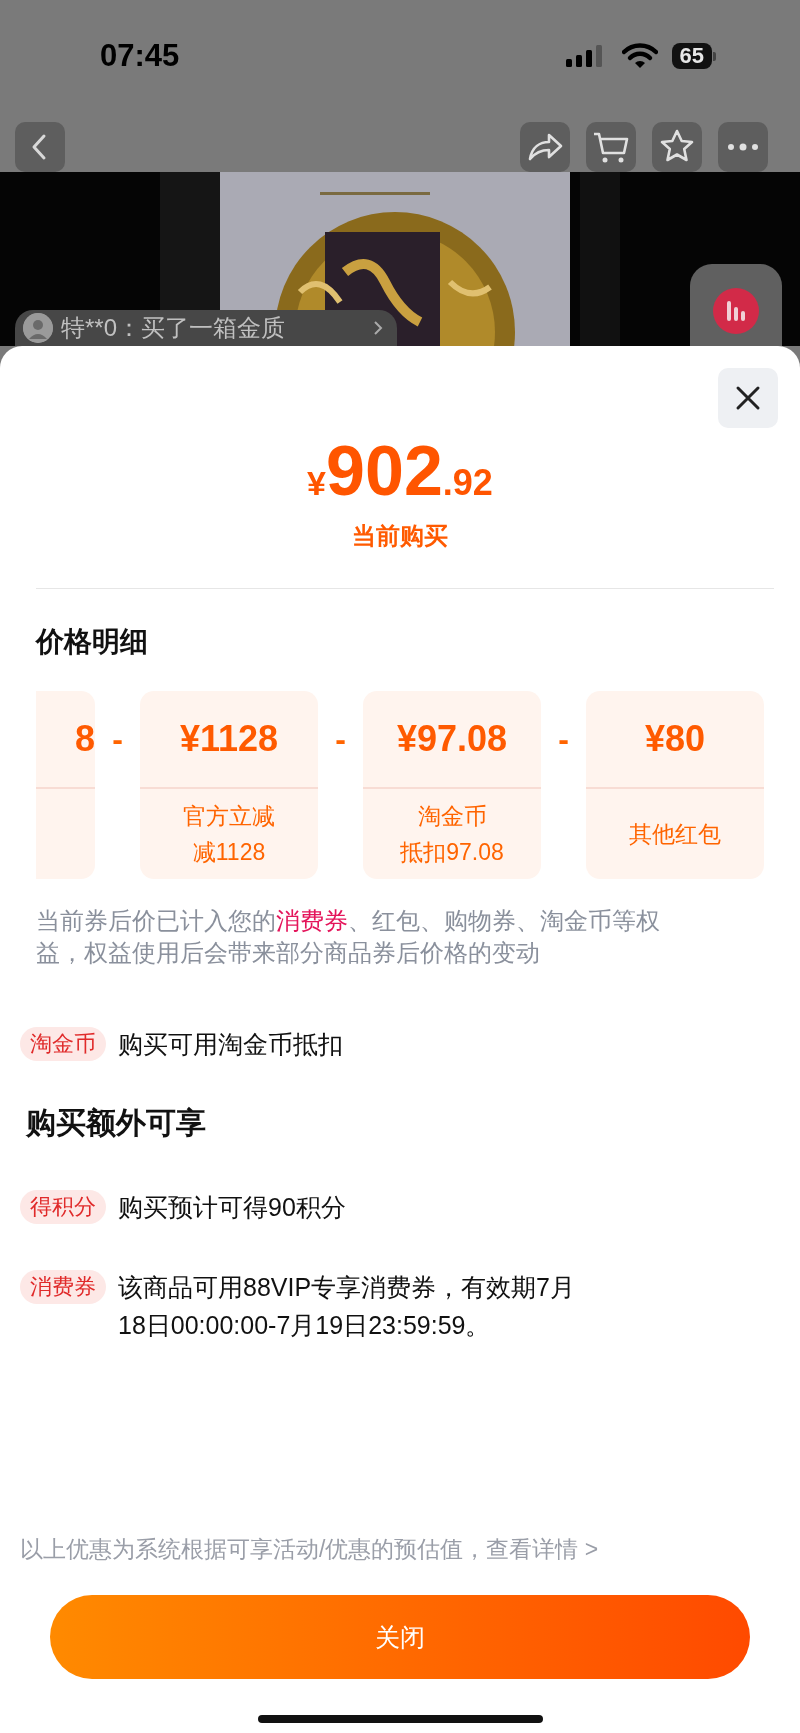  What do you see at coordinates (232, 1207) in the screenshot?
I see `benefit-text: 购买预计可得90积分` at bounding box center [232, 1207].